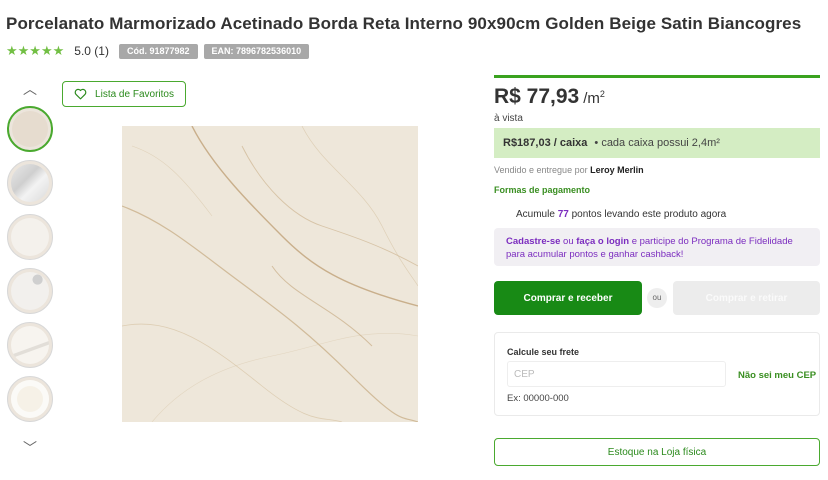 The height and width of the screenshot is (480, 828). I want to click on thumbnail-edge-image, so click(30, 345).